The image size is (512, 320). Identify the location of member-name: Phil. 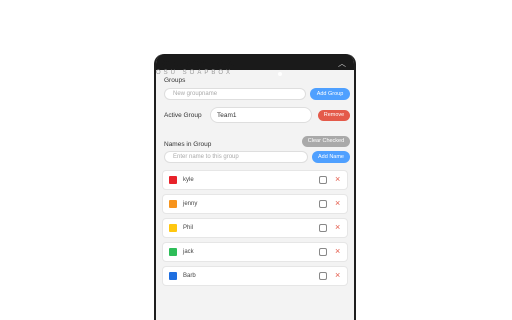
(188, 228).